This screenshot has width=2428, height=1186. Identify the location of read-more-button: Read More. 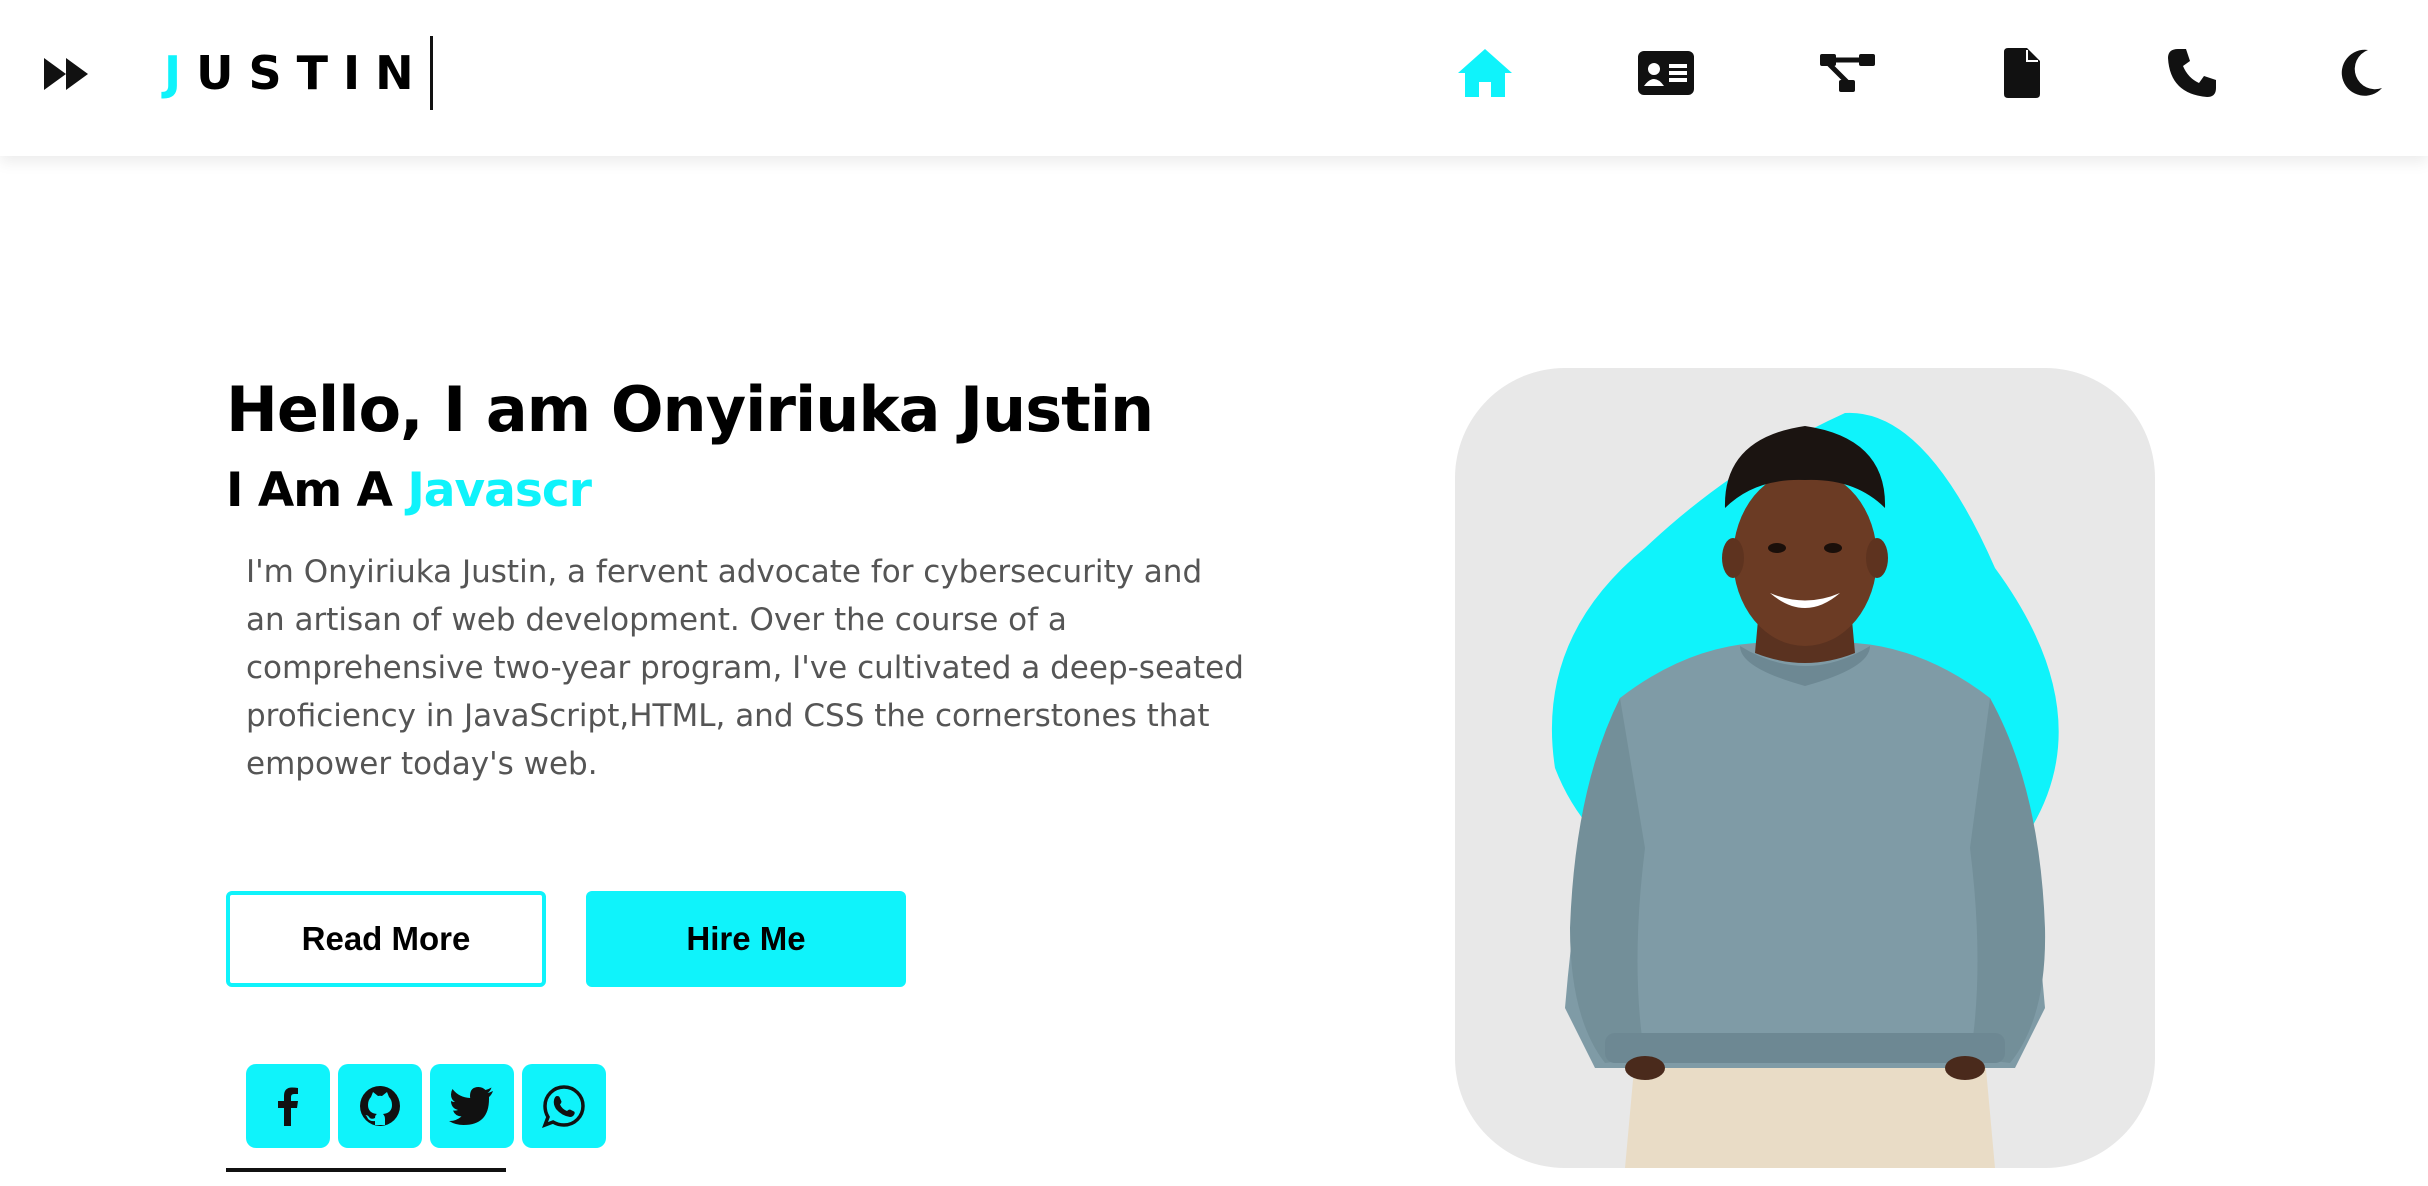
(386, 939).